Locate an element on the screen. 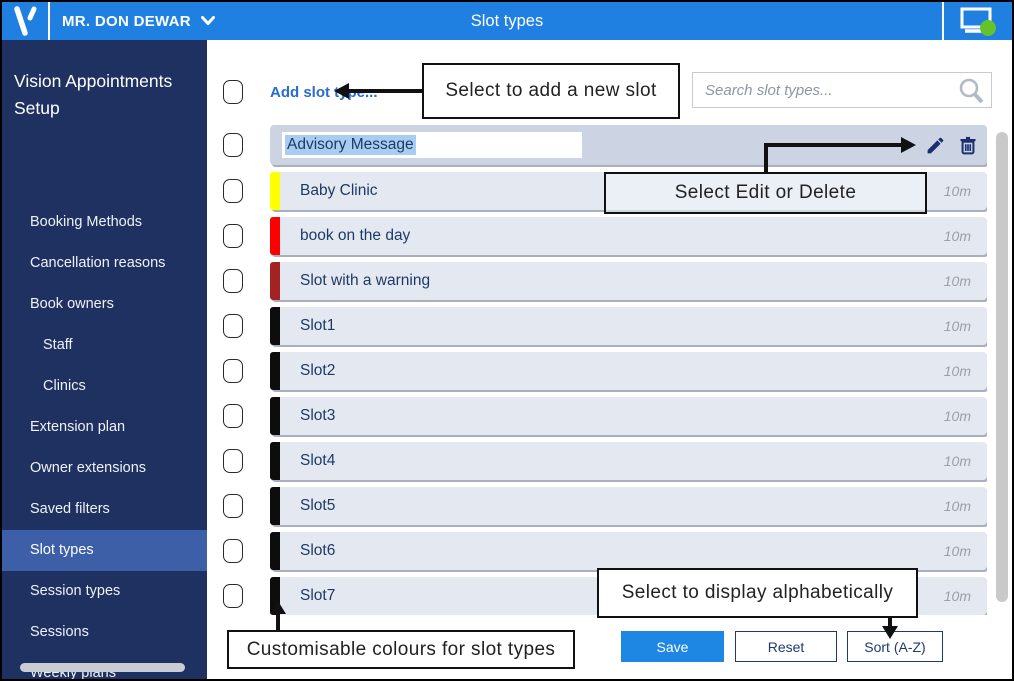 This screenshot has width=1014, height=681. search-input is located at coordinates (825, 90).